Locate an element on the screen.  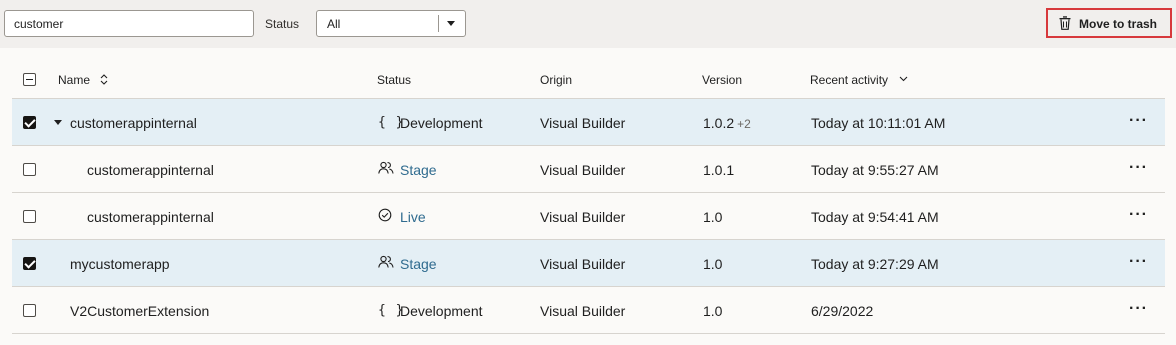
row-version-value: 1.0.1 is located at coordinates (719, 170).